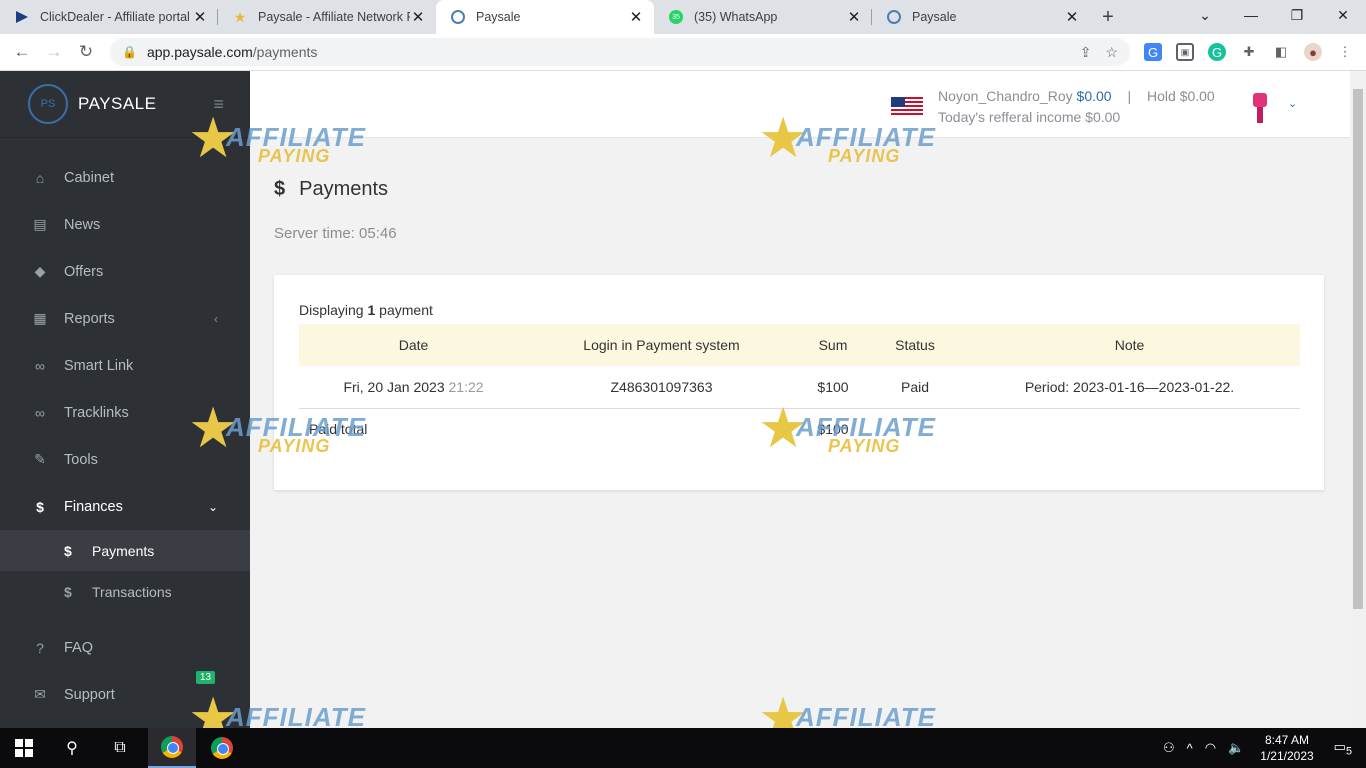 The height and width of the screenshot is (768, 1366). What do you see at coordinates (620, 52) in the screenshot?
I see `address-bar: 🔒 app.paysale.com/payments ⇪ ☆` at bounding box center [620, 52].